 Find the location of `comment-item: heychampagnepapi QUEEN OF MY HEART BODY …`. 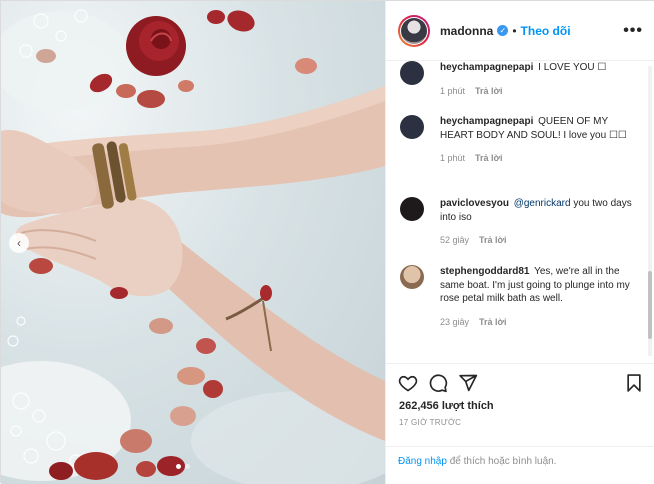

comment-item: heychampagnepapi QUEEN OF MY HEART BODY … is located at coordinates (518, 140).